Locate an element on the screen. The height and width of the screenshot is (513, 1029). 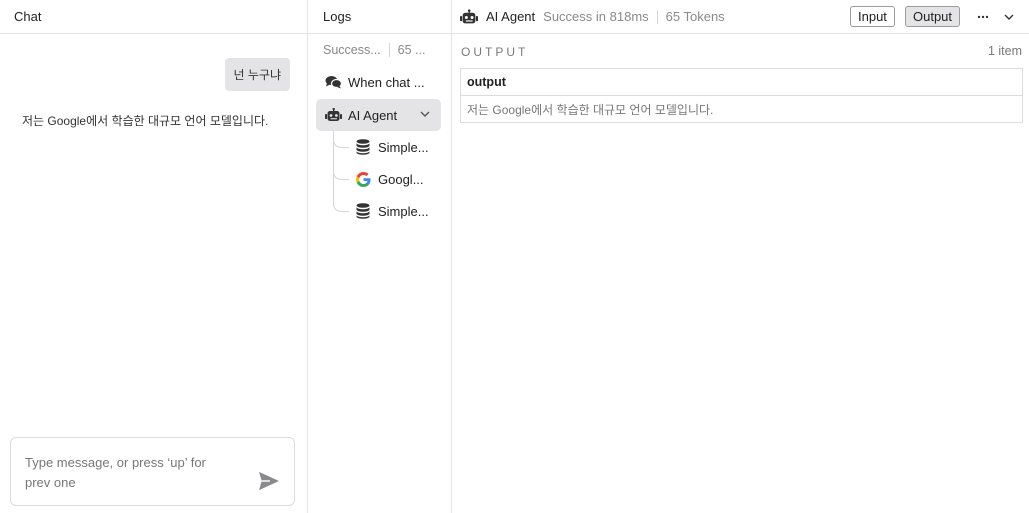
input-button: Input is located at coordinates (872, 16).